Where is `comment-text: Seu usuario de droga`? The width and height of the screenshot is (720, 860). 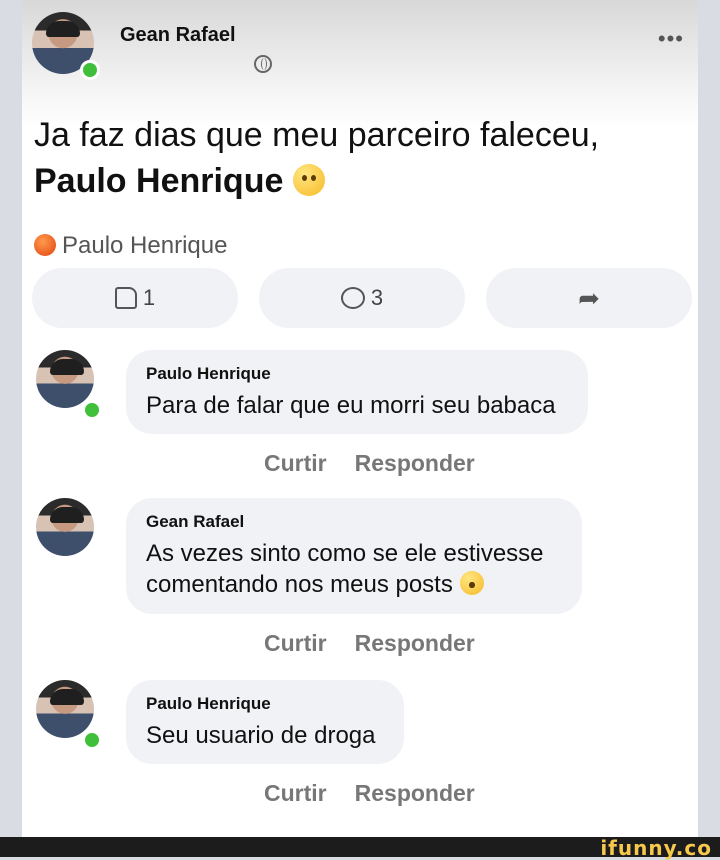
comment-text: Seu usuario de droga is located at coordinates (261, 735).